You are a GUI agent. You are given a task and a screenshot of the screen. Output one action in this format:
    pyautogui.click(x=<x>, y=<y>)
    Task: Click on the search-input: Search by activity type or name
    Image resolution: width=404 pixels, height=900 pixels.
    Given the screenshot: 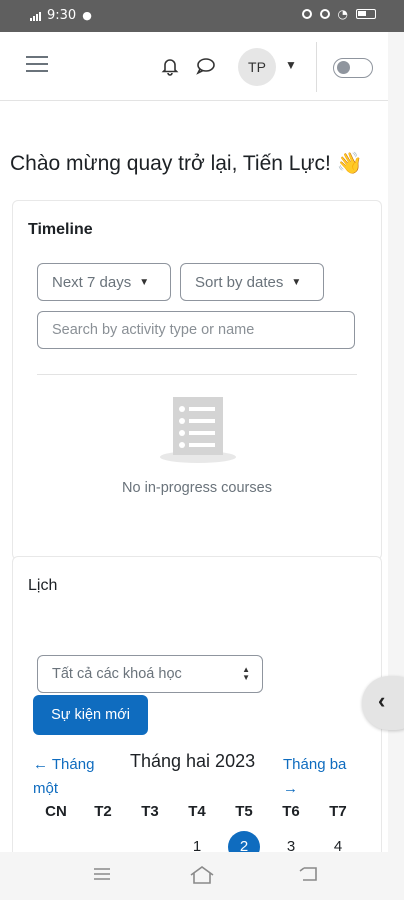 What is the action you would take?
    pyautogui.click(x=196, y=330)
    